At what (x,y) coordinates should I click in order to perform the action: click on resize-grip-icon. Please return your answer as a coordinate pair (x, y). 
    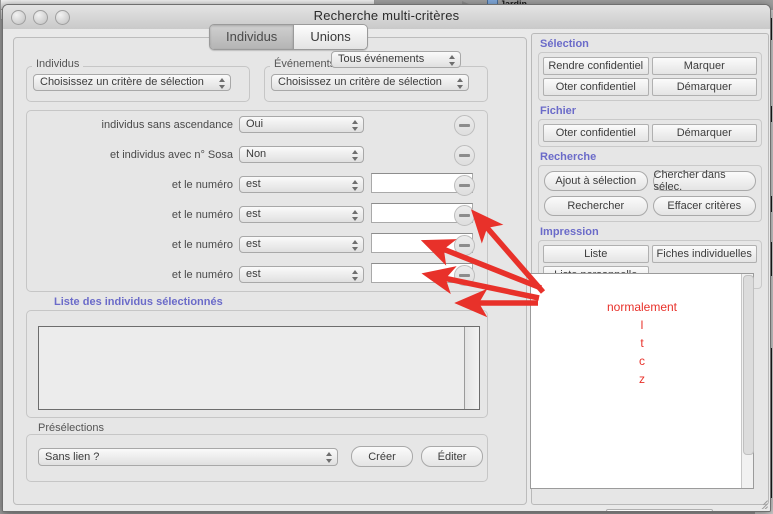
    Looking at the image, I should click on (761, 502).